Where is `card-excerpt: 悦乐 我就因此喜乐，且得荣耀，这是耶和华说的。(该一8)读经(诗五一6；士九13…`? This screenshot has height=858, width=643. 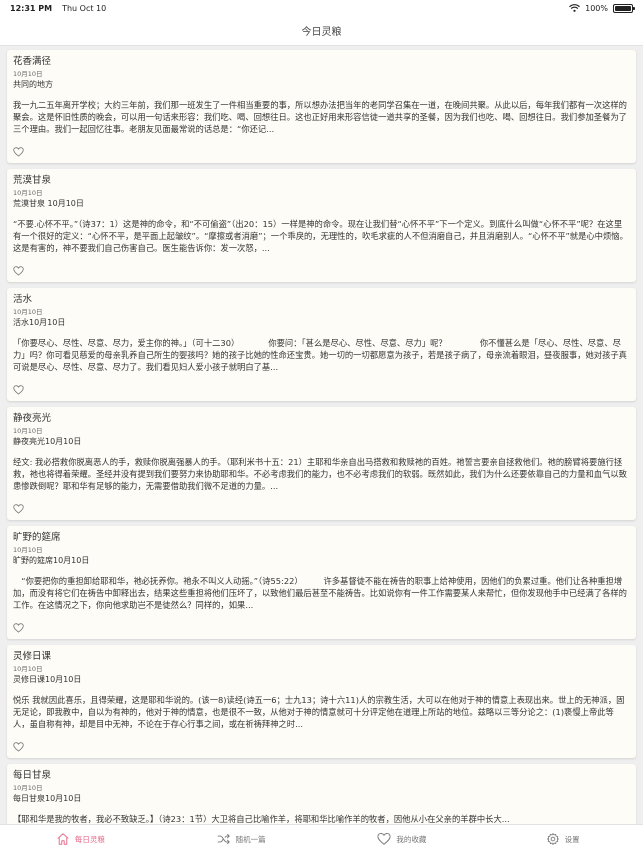 card-excerpt: 悦乐 我就因此喜乐，且得荣耀，这是耶和华说的。(该一8)读经(诗五一6；士九13… is located at coordinates (319, 712).